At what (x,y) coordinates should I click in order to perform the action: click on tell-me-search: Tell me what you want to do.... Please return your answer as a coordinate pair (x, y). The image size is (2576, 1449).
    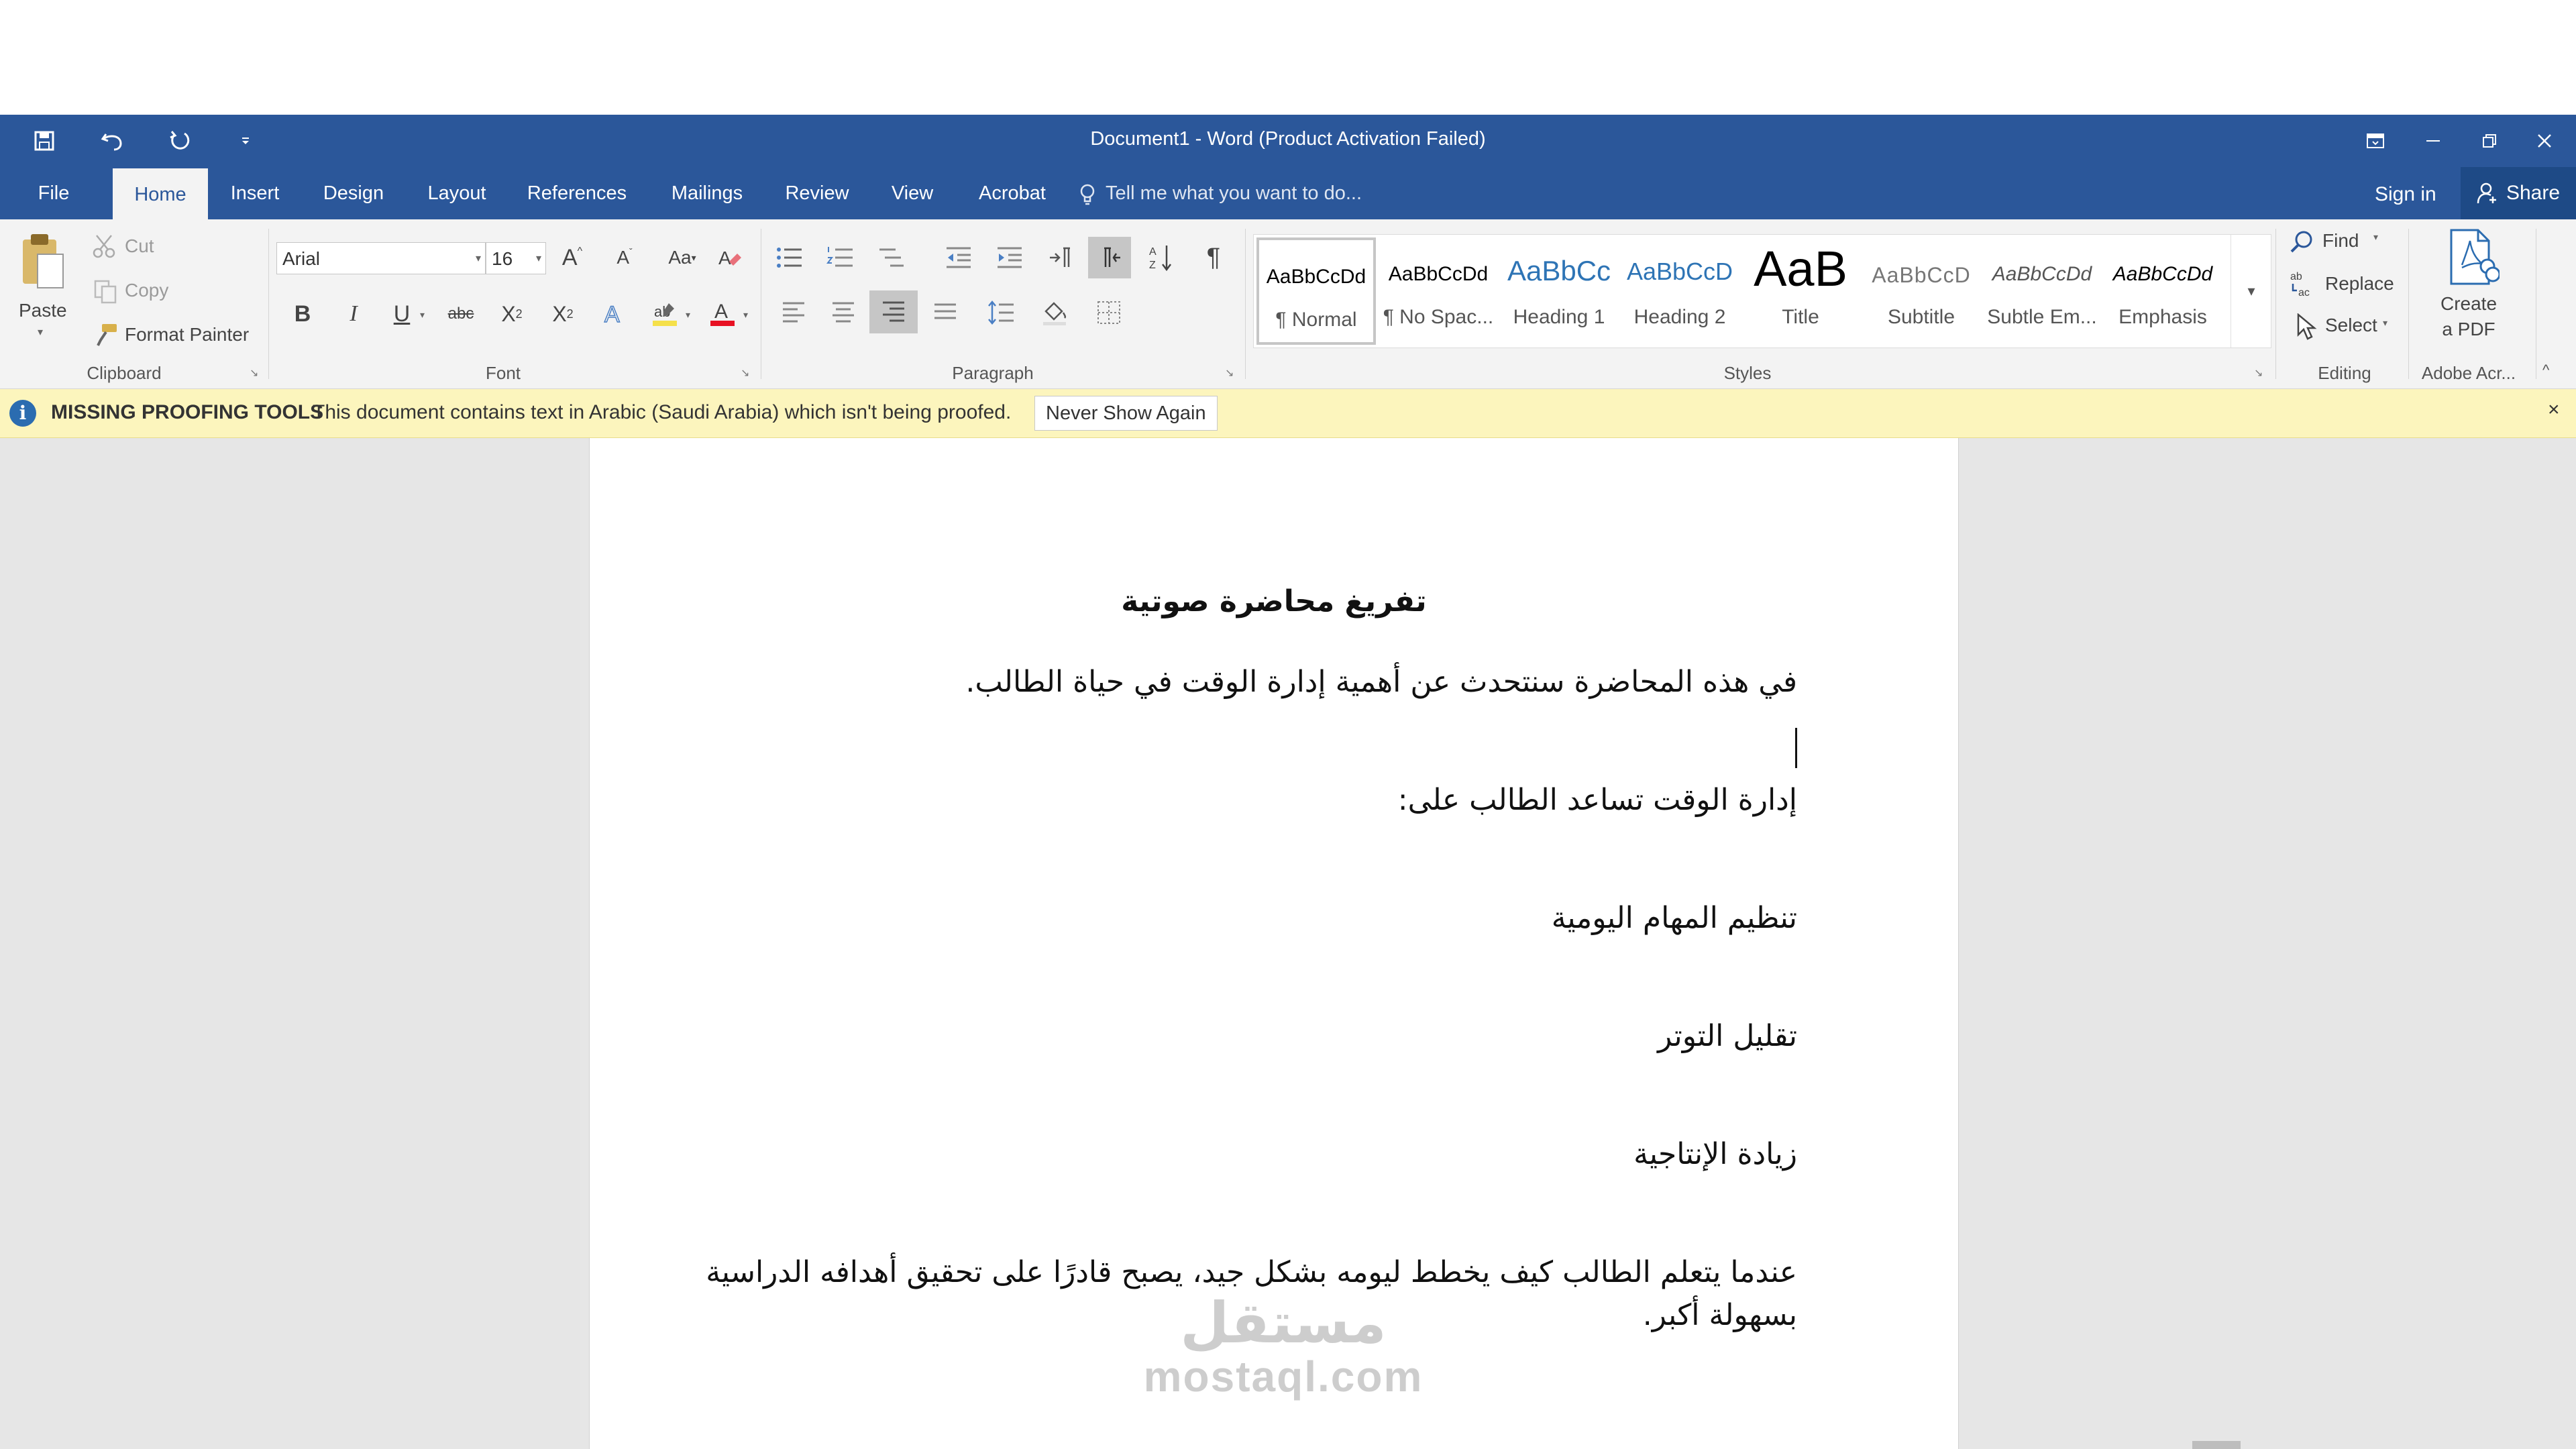
    Looking at the image, I should click on (1234, 193).